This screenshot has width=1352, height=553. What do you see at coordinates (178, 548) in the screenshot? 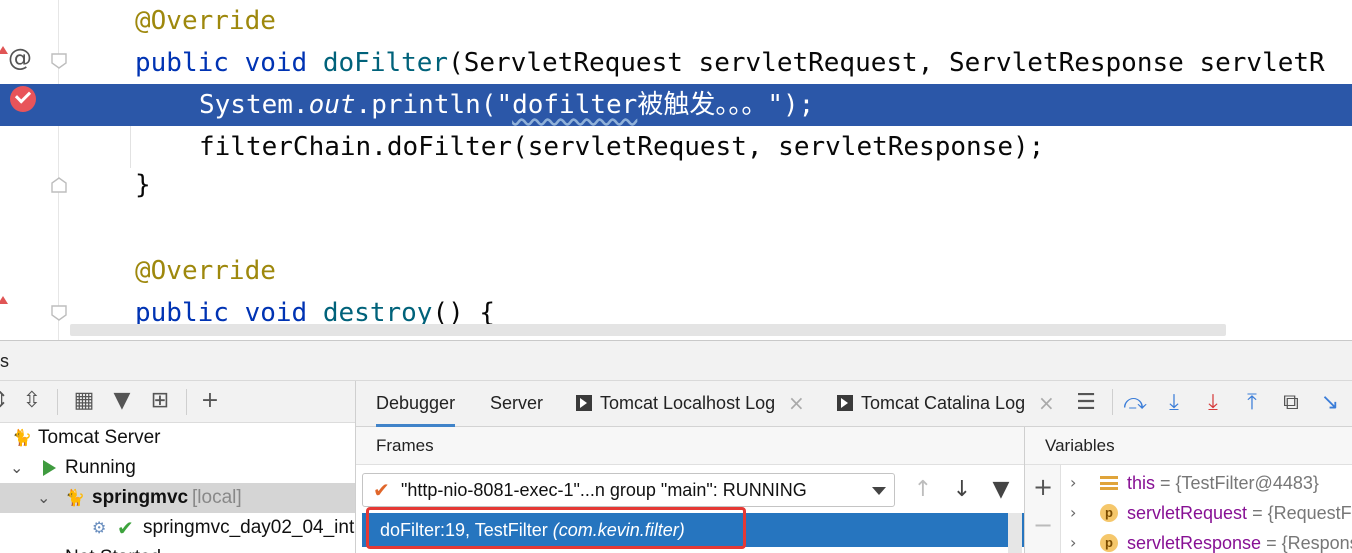
I see `tree-item-not-started: › Not Started` at bounding box center [178, 548].